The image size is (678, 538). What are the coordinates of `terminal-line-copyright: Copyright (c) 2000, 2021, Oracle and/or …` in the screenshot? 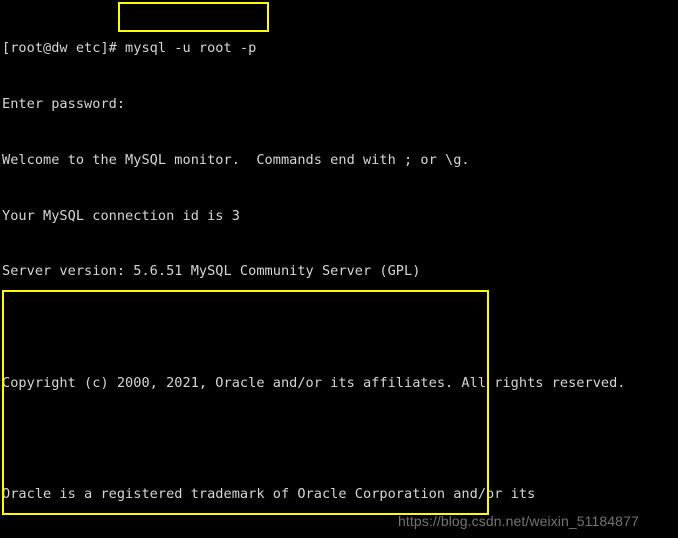 It's located at (314, 382).